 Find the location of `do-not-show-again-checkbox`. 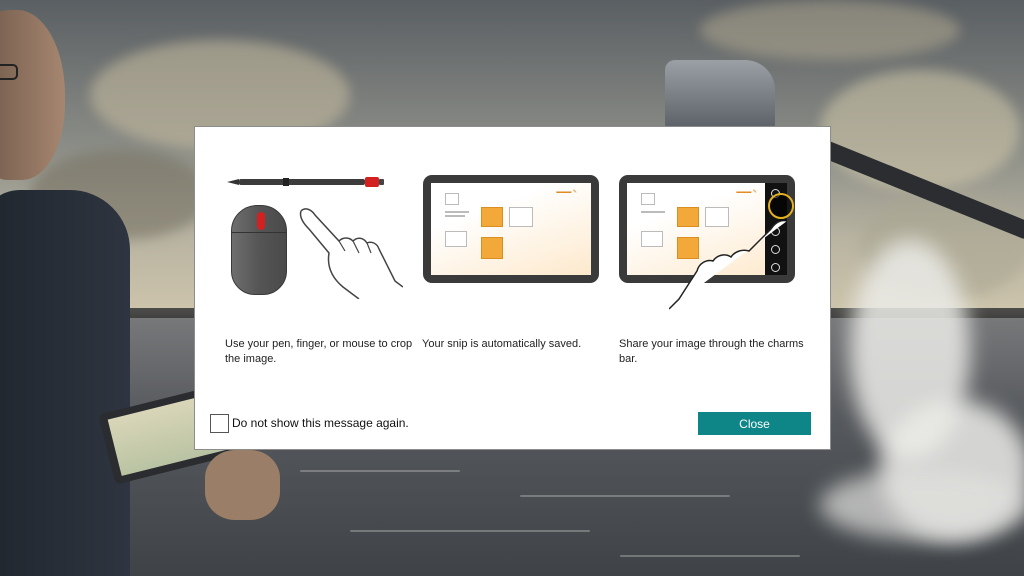

do-not-show-again-checkbox is located at coordinates (219, 423).